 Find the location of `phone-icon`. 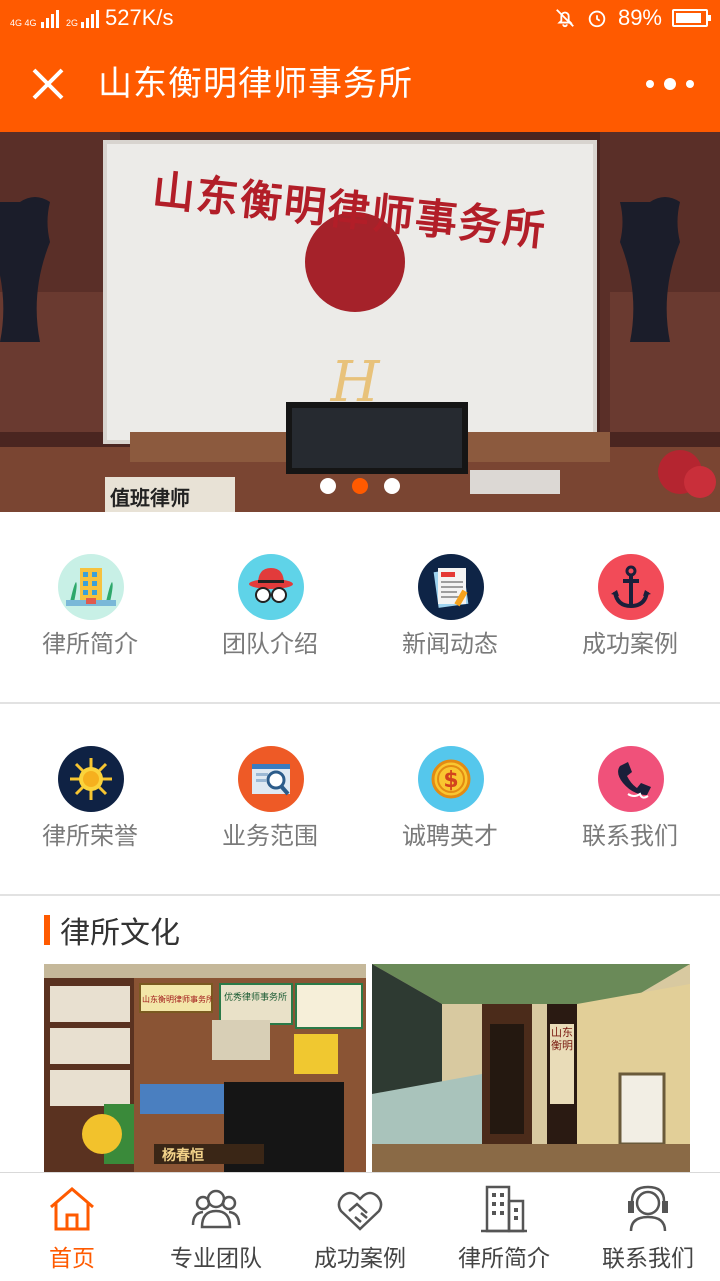

phone-icon is located at coordinates (631, 779).